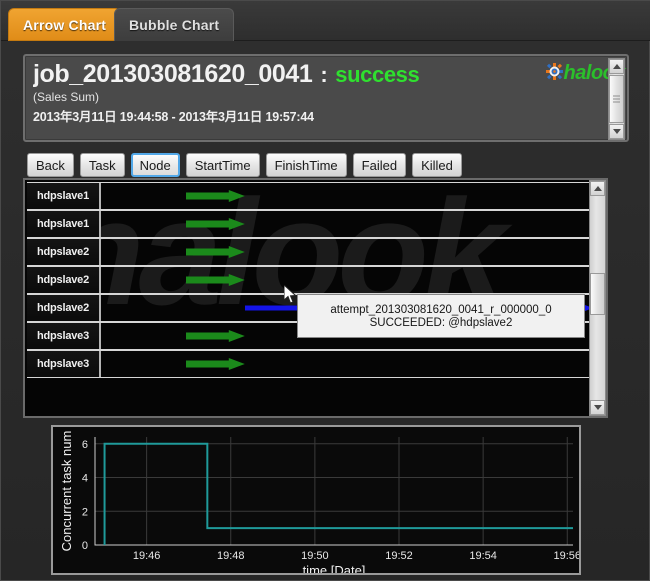  What do you see at coordinates (566, 556) in the screenshot?
I see `chart-x-tick: 19:56` at bounding box center [566, 556].